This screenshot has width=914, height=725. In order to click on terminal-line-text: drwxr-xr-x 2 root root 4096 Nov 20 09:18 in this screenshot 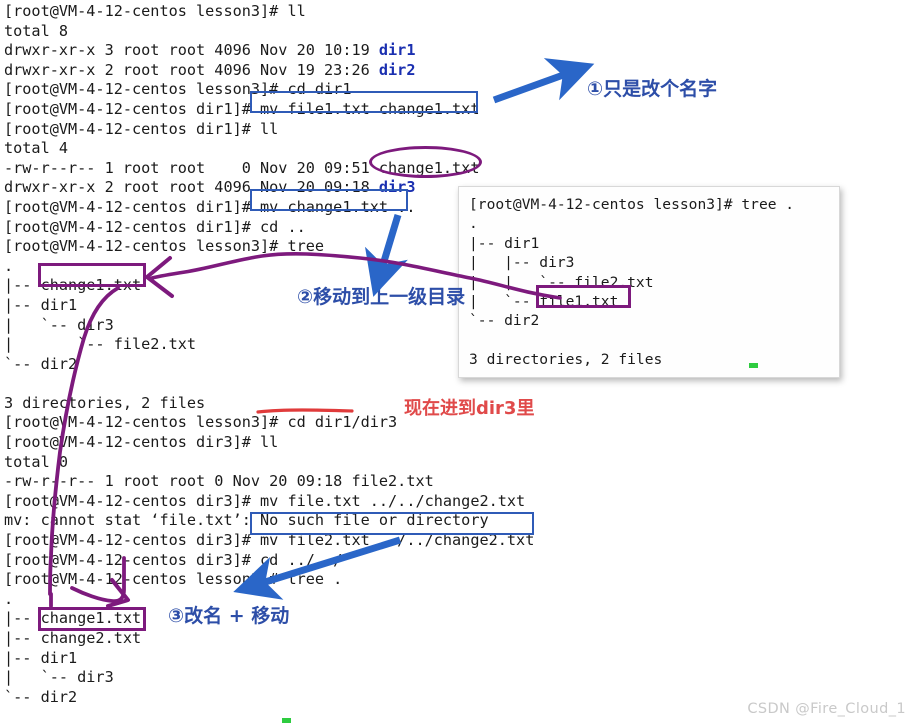, I will do `click(191, 187)`.